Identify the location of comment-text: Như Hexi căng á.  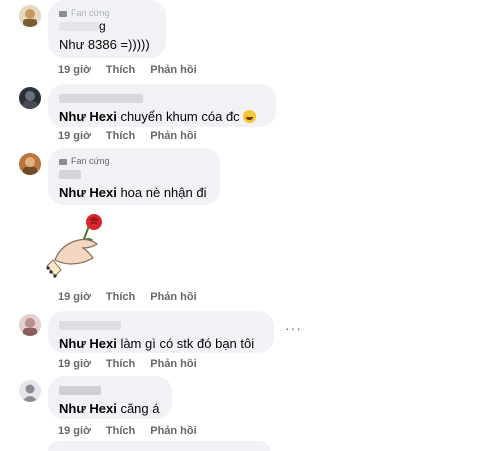
(110, 408).